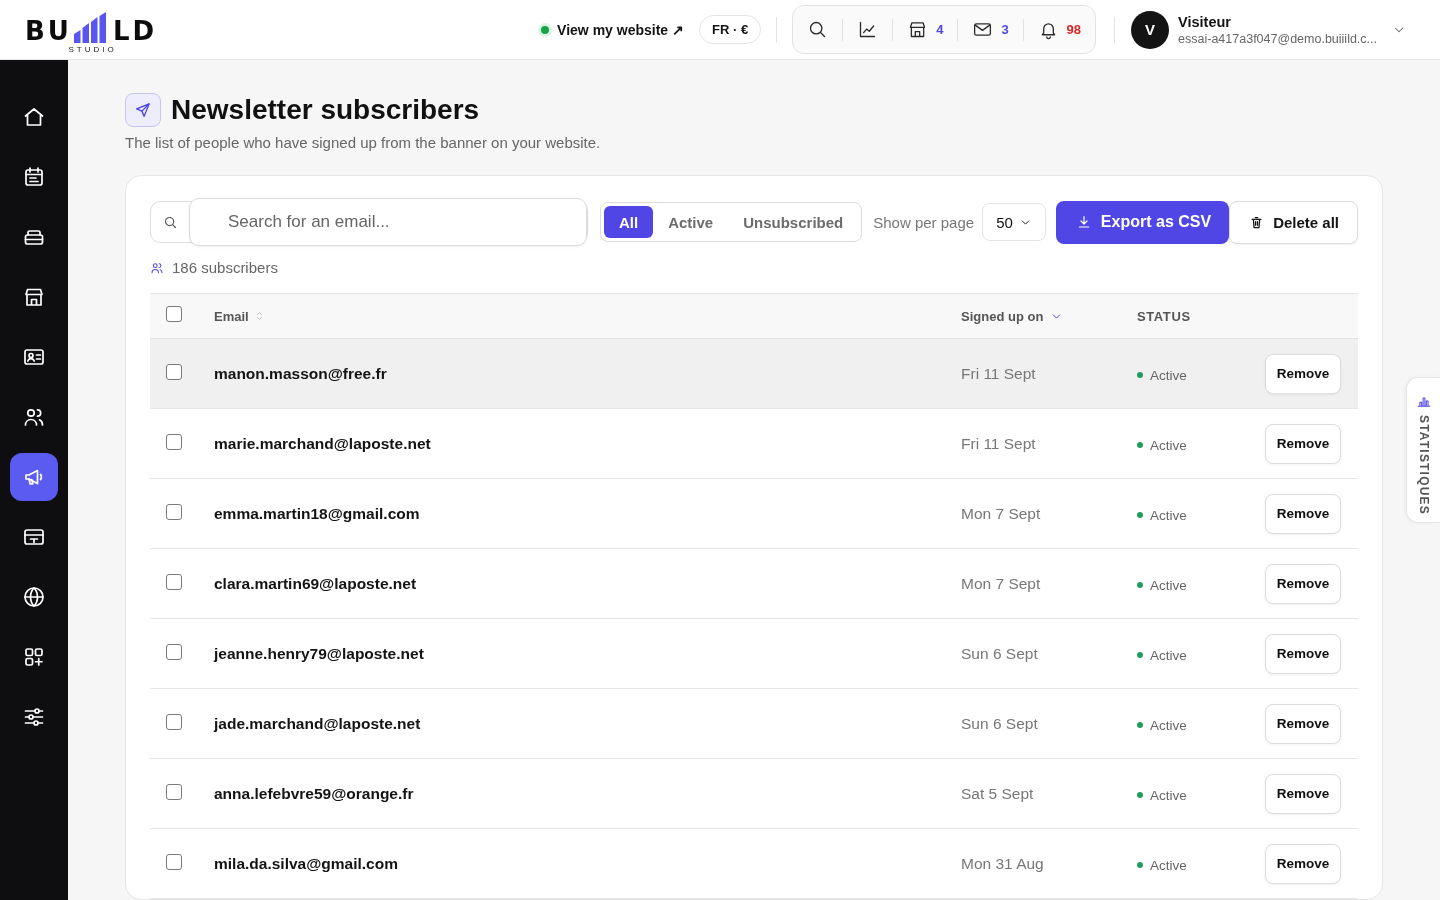 The width and height of the screenshot is (1440, 900). Describe the element at coordinates (231, 316) in the screenshot. I see `column-header: Email` at that location.